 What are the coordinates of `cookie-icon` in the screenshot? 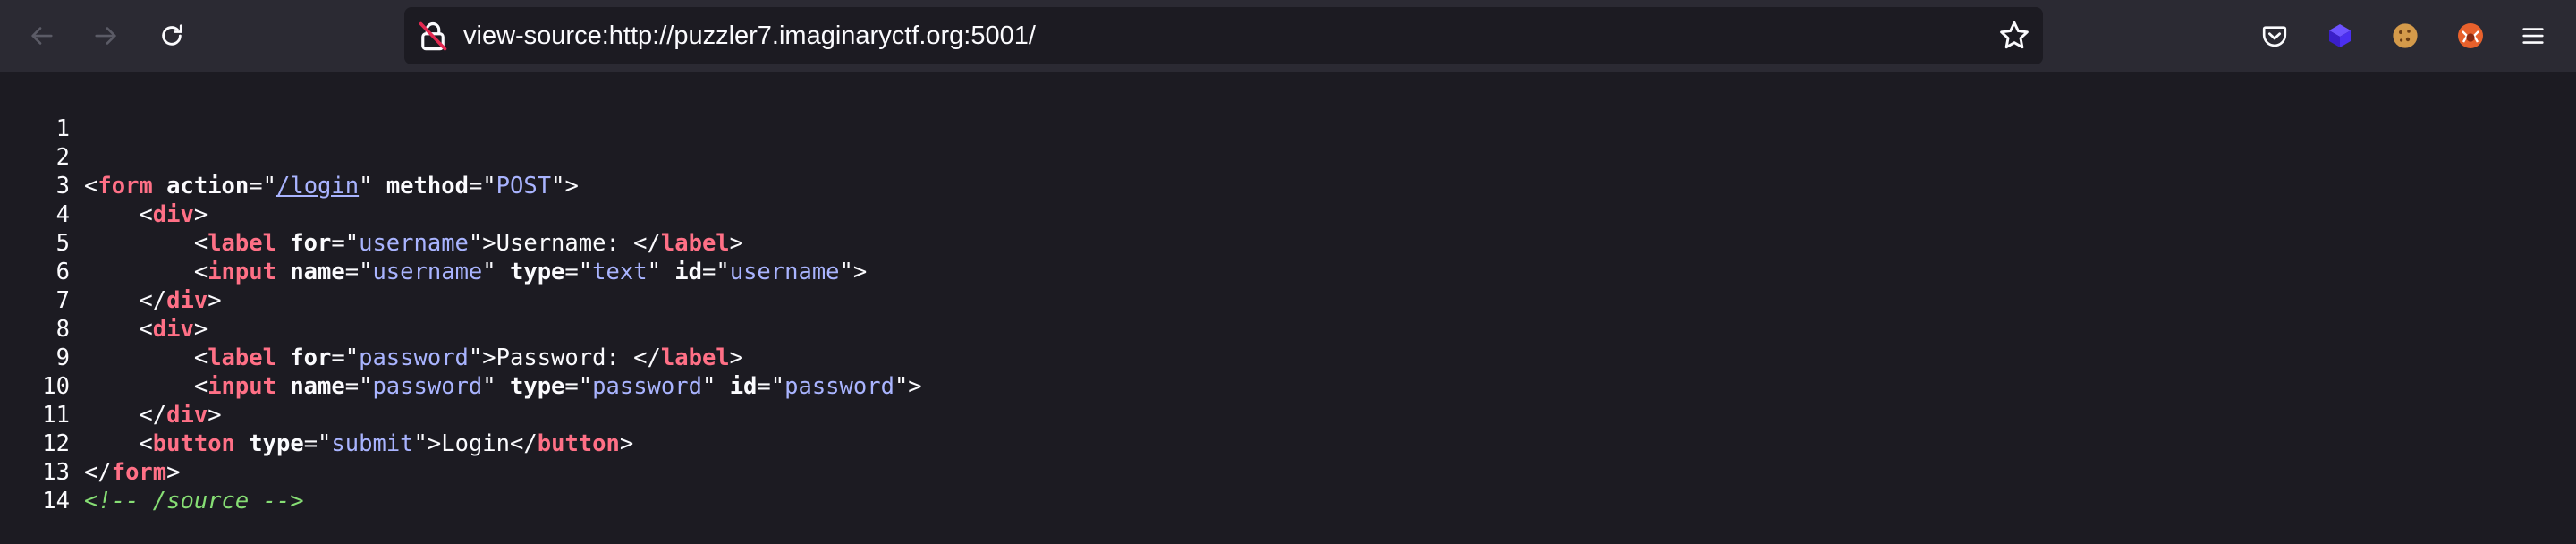 It's located at (2405, 35).